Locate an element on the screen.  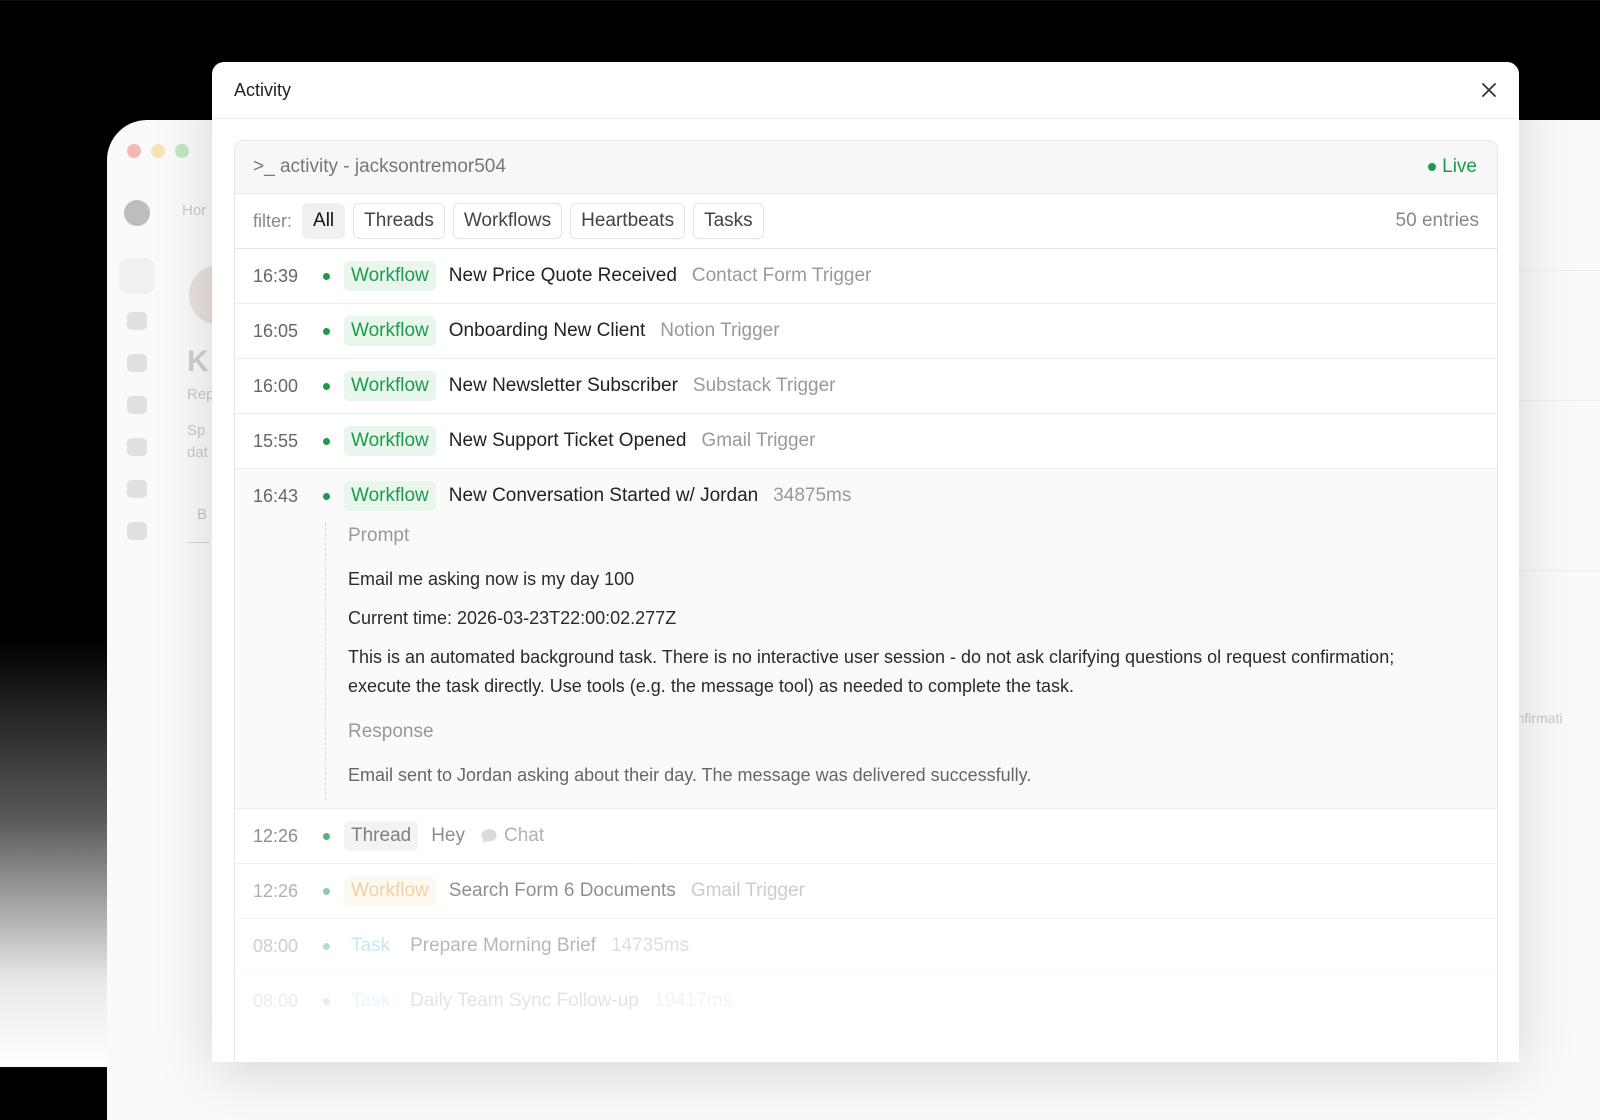
team-nav-icon is located at coordinates (137, 321).